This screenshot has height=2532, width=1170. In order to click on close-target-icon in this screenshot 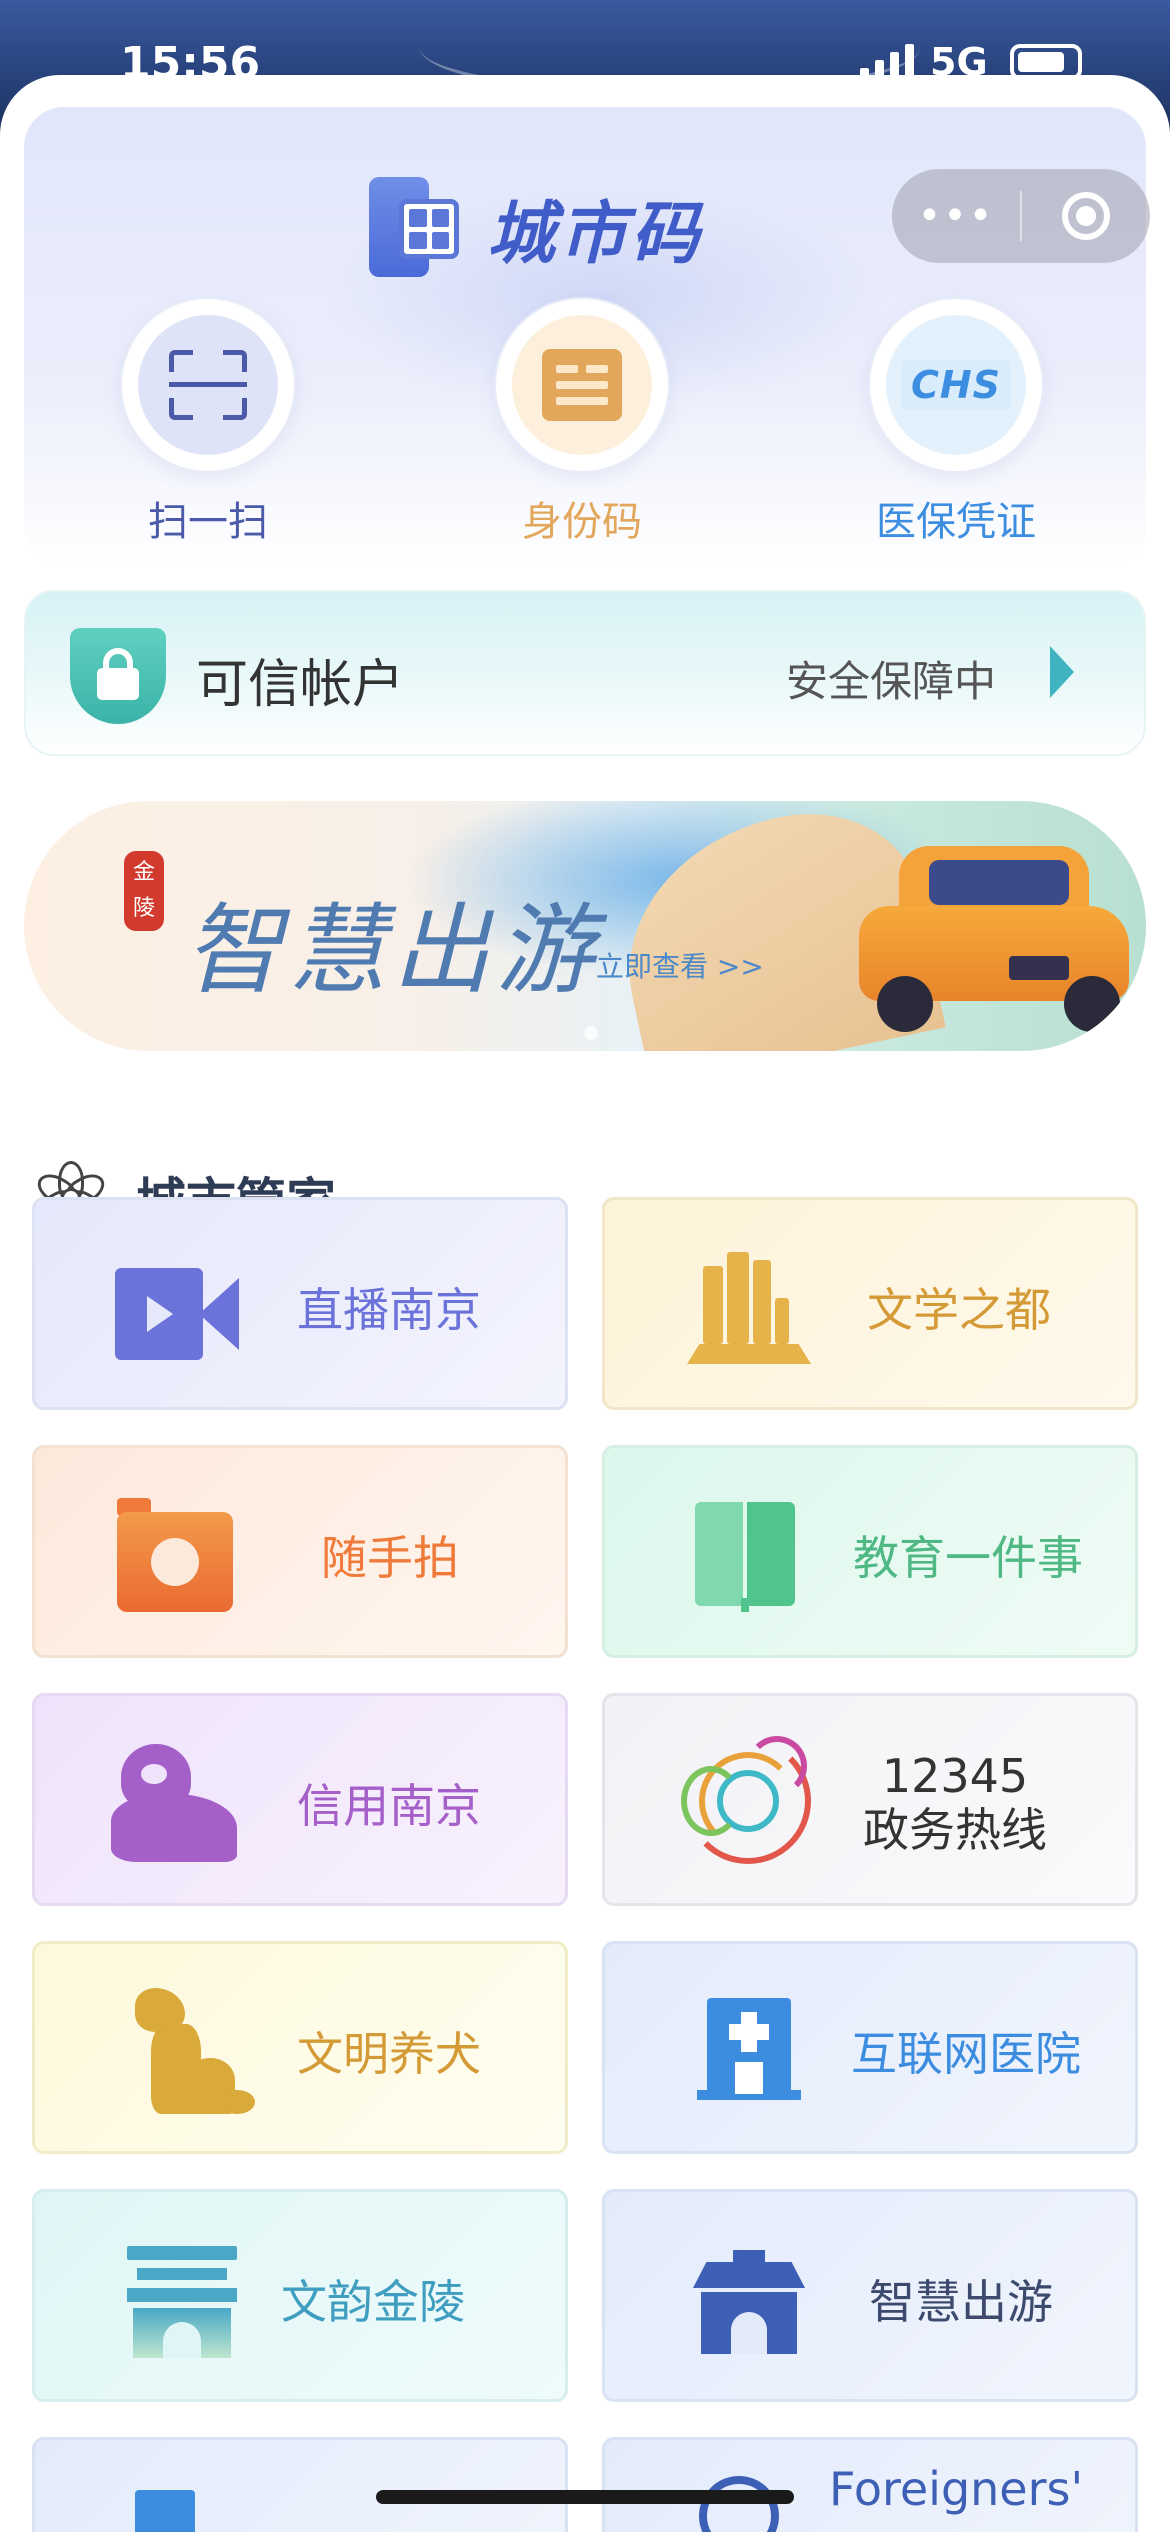, I will do `click(1086, 216)`.